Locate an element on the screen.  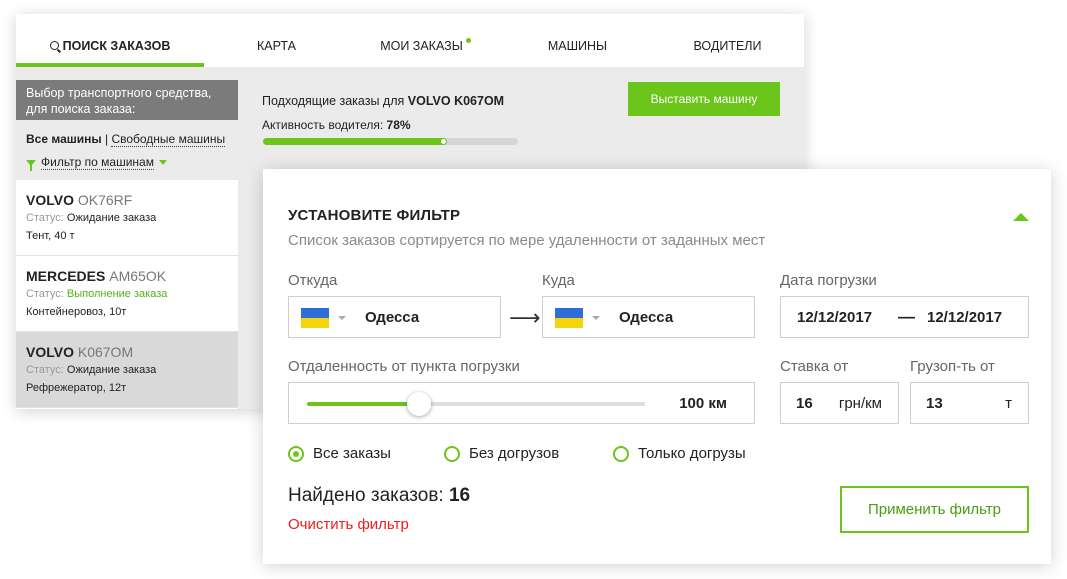
capacity-input: 13 т is located at coordinates (969, 403).